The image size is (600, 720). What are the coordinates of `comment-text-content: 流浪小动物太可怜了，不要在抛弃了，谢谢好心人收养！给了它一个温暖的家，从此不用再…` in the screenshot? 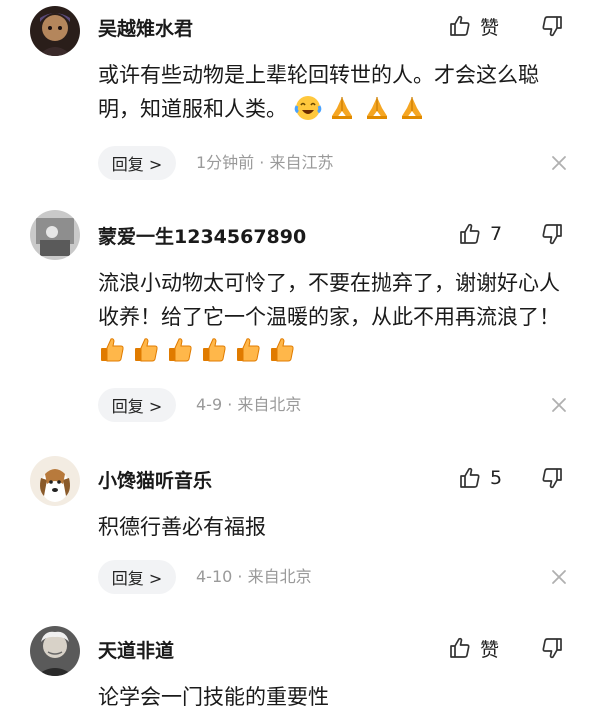 It's located at (329, 300).